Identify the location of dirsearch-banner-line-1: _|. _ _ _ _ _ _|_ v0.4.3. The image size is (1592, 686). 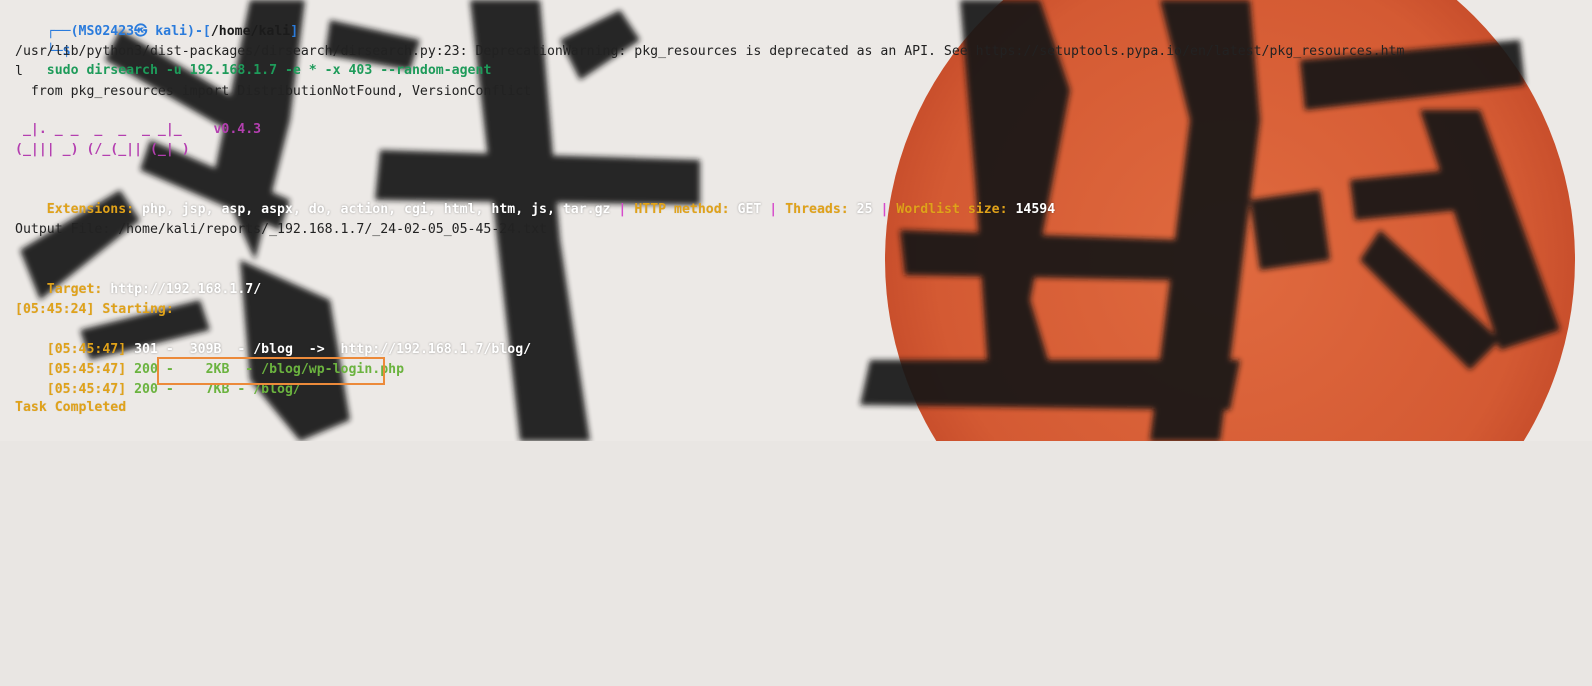
(138, 129).